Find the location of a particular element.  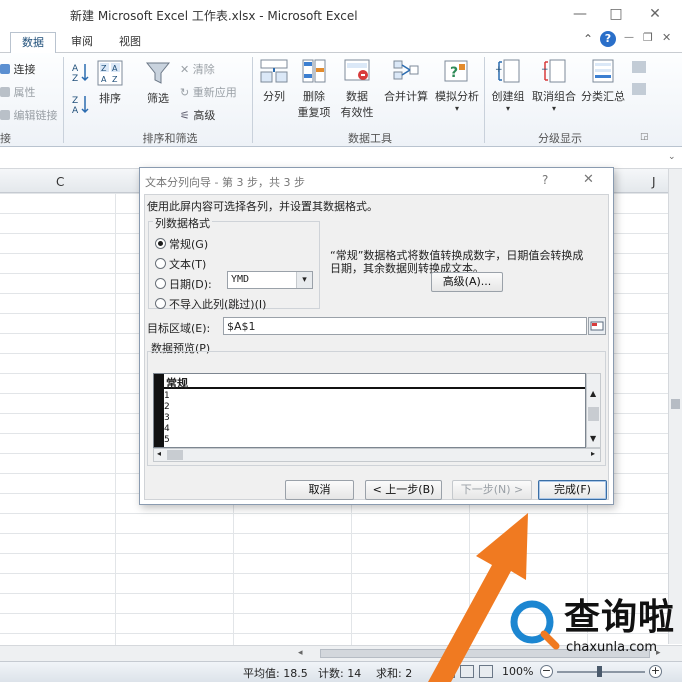

funnel-icon is located at coordinates (158, 73).